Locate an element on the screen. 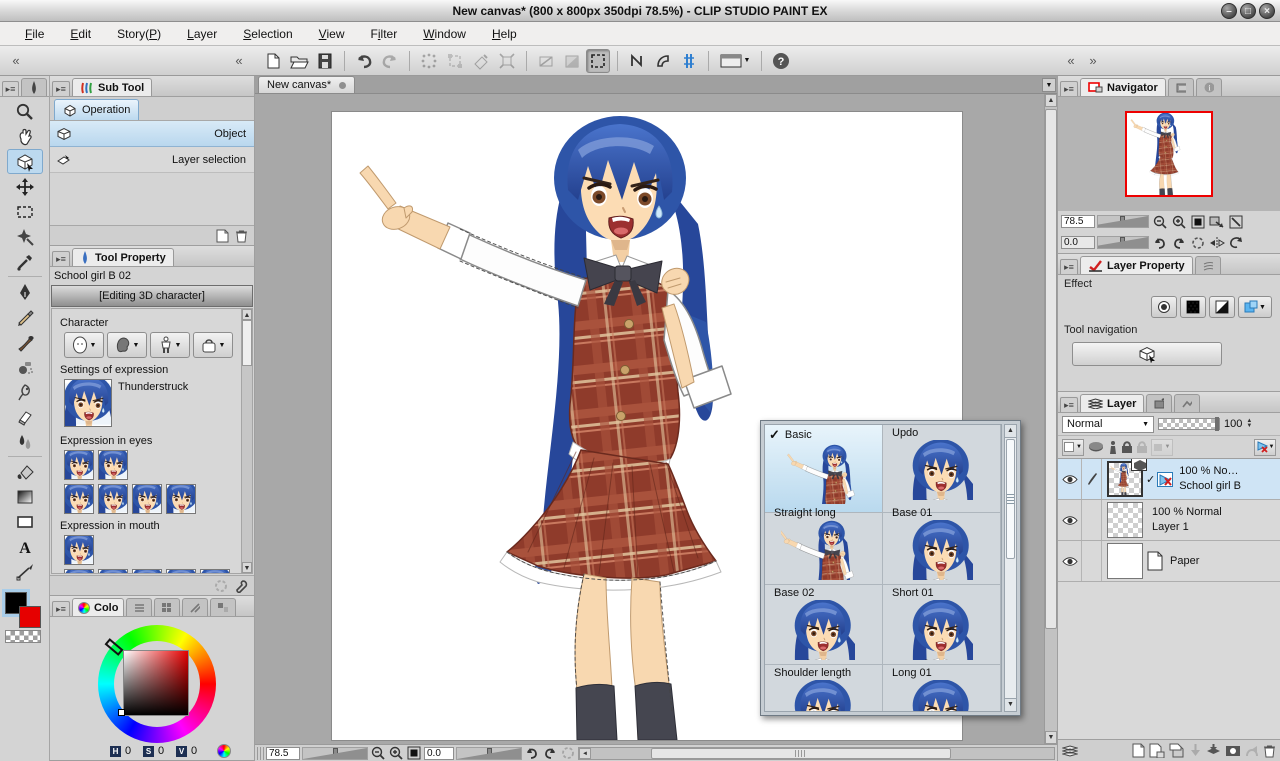 The width and height of the screenshot is (1280, 761). pencil-tool is located at coordinates (25, 316).